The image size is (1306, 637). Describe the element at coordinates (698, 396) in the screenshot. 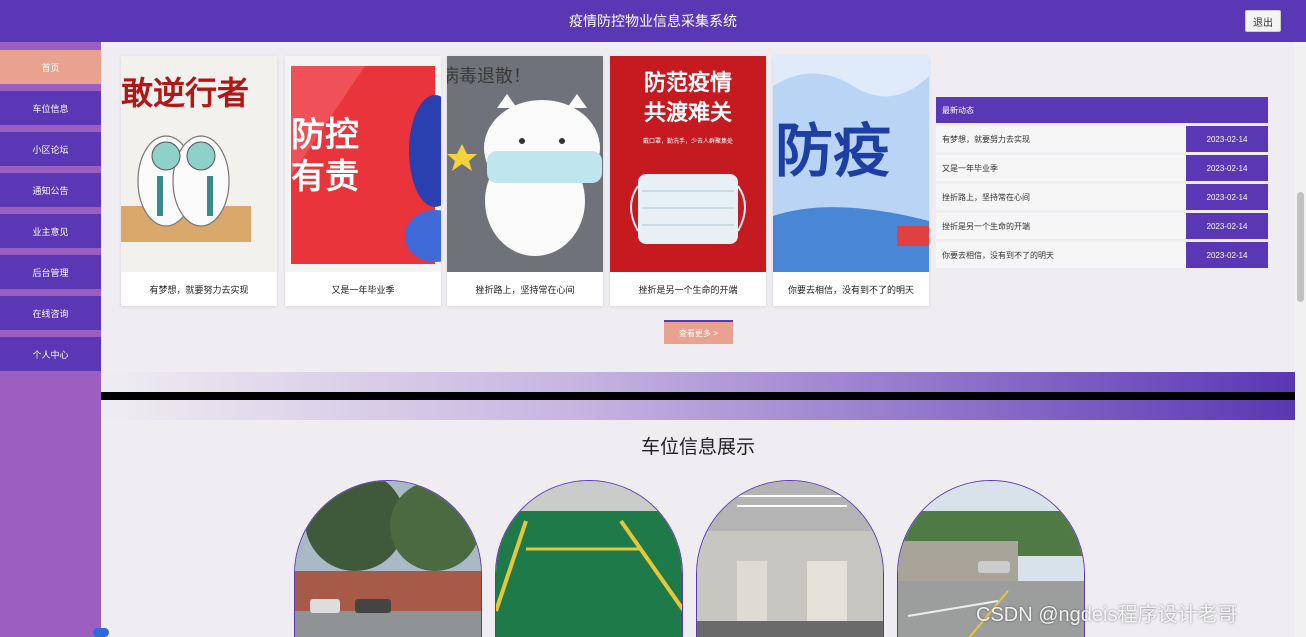

I see `divider-line` at that location.